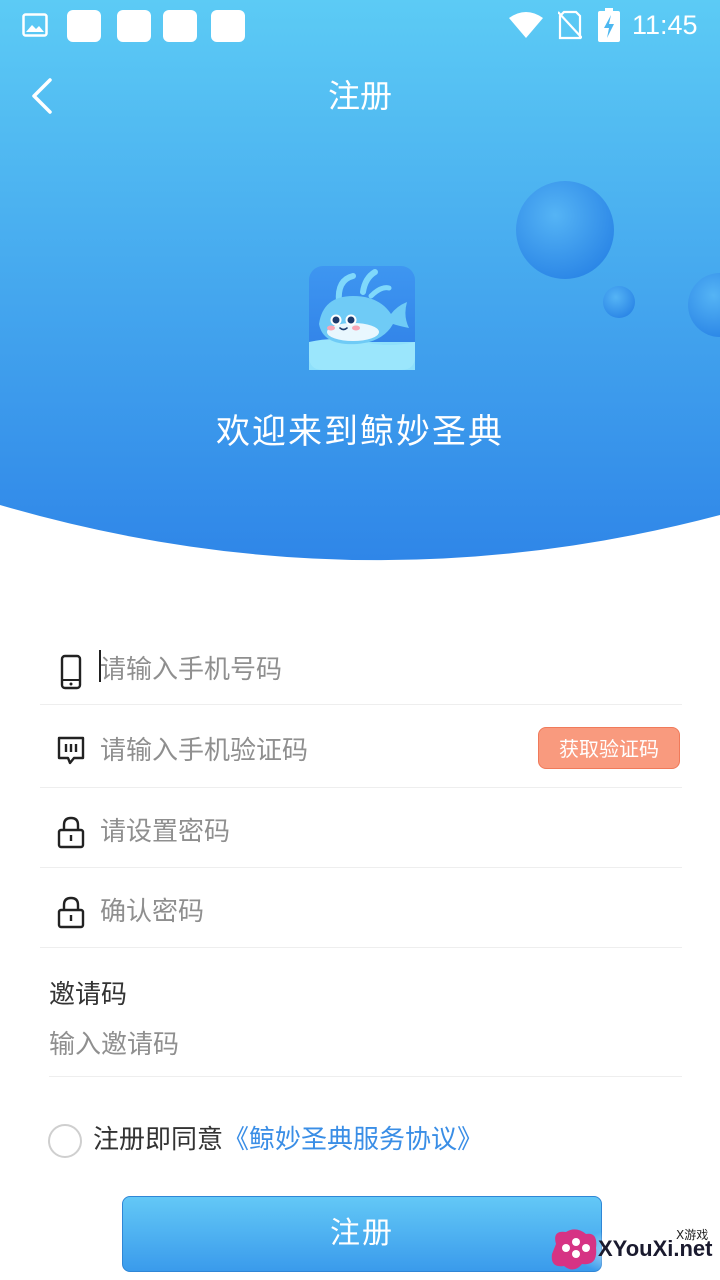 The height and width of the screenshot is (1280, 720). What do you see at coordinates (71, 750) in the screenshot?
I see `message-icon` at bounding box center [71, 750].